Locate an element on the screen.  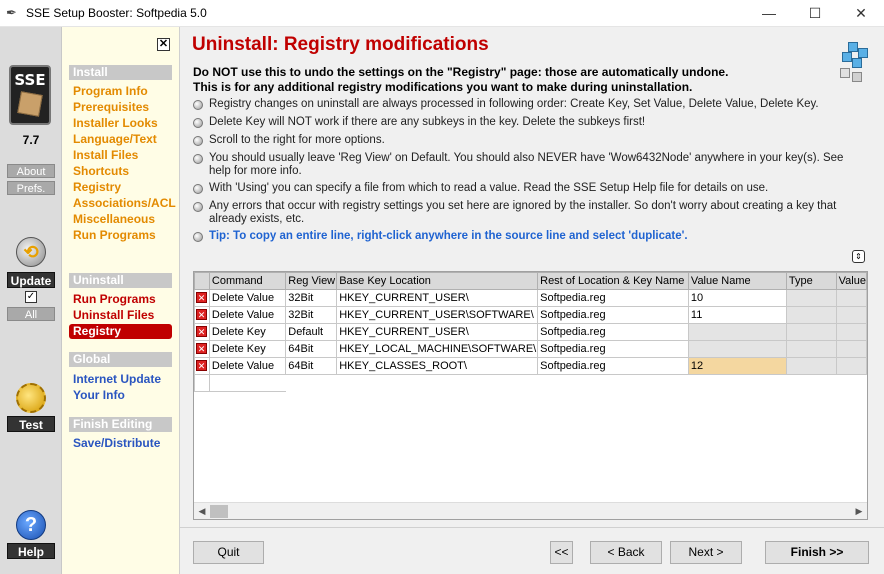
nav-head-finish: Finish Editing is located at coordinates (120, 424).